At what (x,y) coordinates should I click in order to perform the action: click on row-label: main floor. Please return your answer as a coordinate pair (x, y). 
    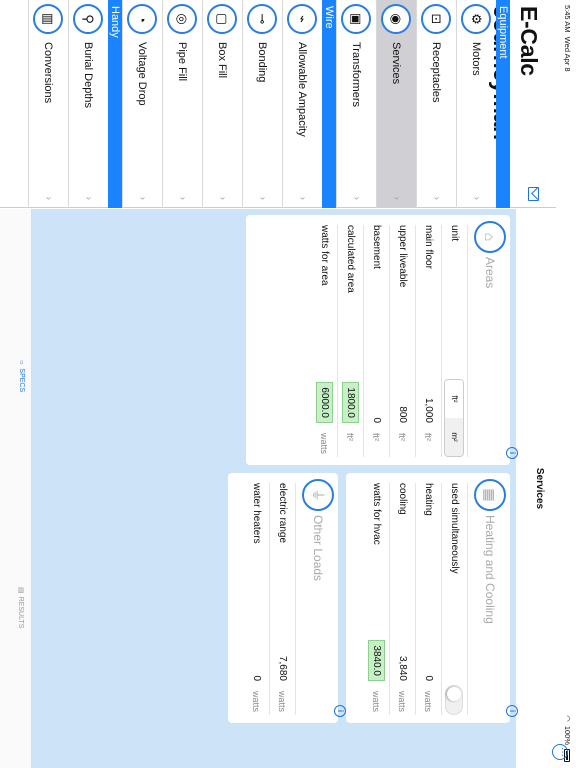
    Looking at the image, I should click on (428, 247).